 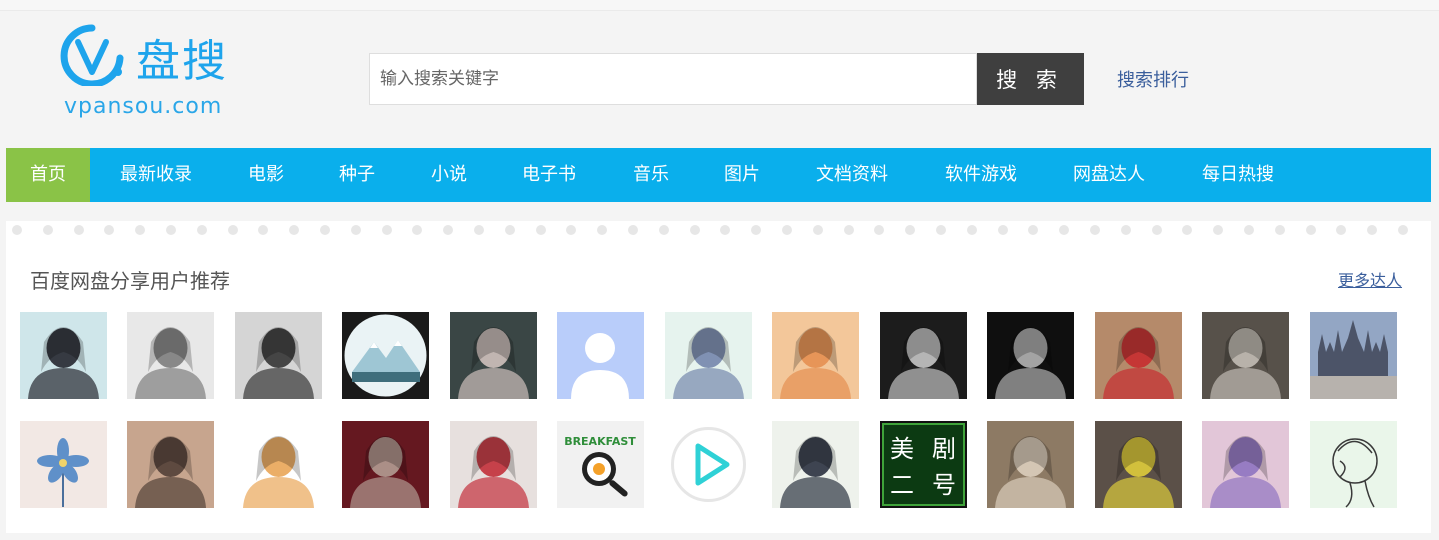 What do you see at coordinates (278, 464) in the screenshot?
I see `avatar-cute-anime-icon` at bounding box center [278, 464].